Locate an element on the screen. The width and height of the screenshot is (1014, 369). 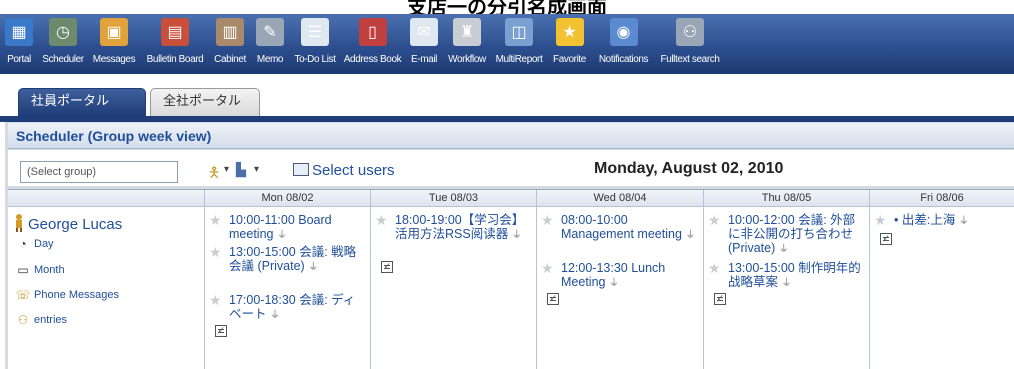
toolbar-fulltext-search-button: ⚇ Fulltext search is located at coordinates (690, 44).